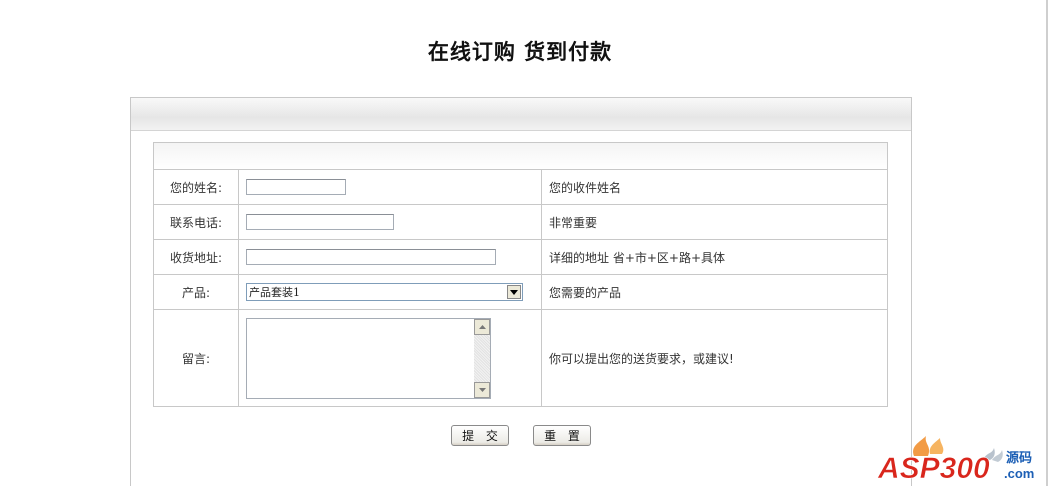 The height and width of the screenshot is (486, 1048). Describe the element at coordinates (641, 358) in the screenshot. I see `message-note: 你可以提出您的送货要求，或建议!` at that location.